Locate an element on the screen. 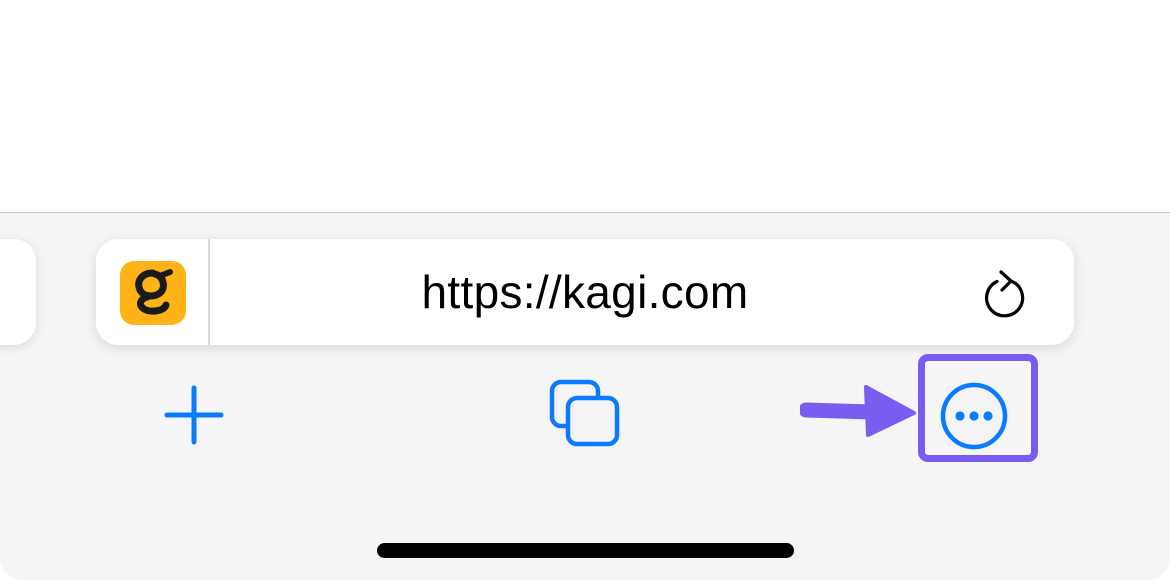 The image size is (1170, 580). ellipsis-circle-icon is located at coordinates (974, 416).